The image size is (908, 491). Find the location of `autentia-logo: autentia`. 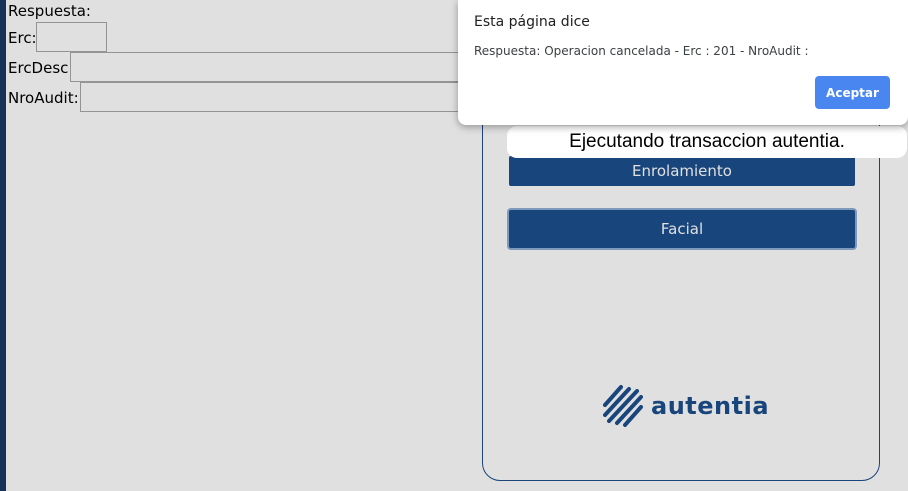

autentia-logo: autentia is located at coordinates (686, 406).